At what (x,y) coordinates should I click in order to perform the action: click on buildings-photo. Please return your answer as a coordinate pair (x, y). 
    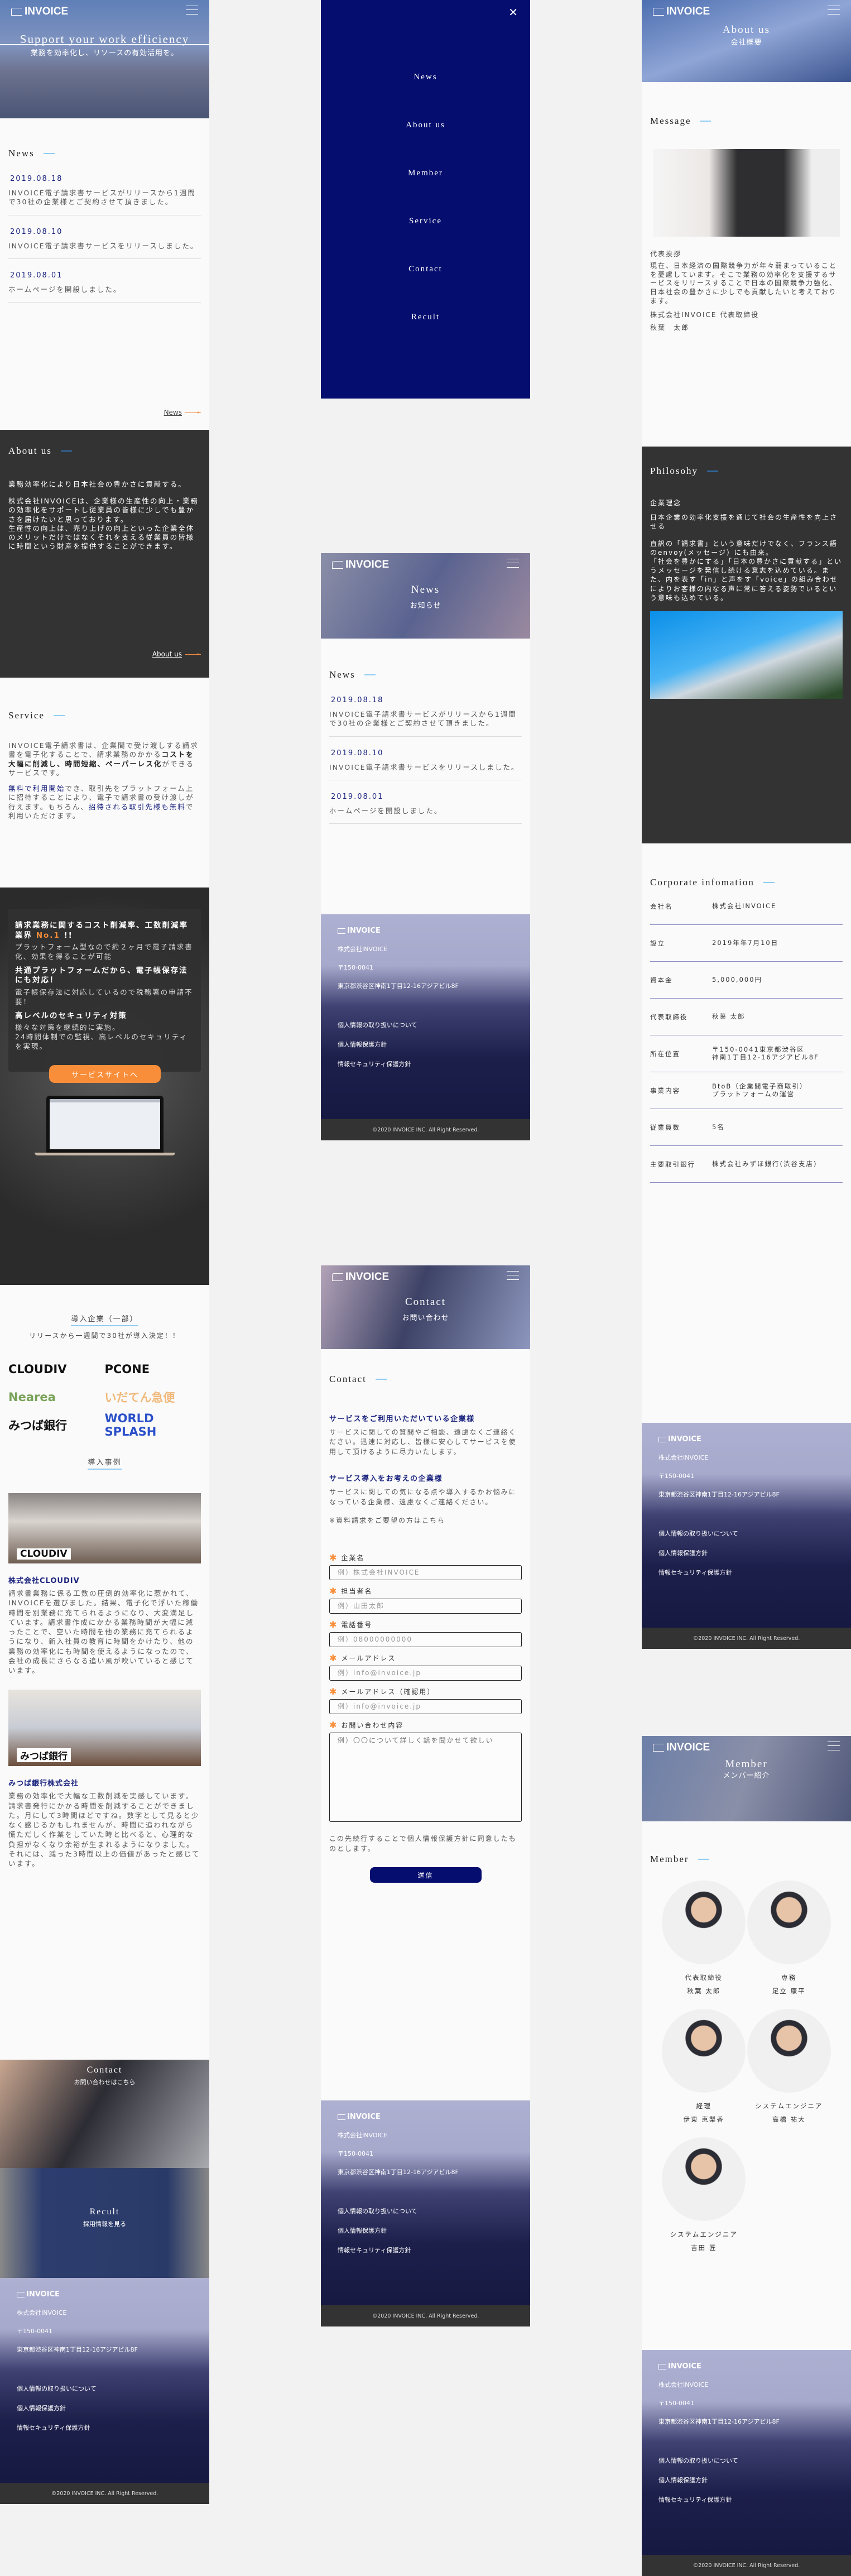
    Looking at the image, I should click on (746, 655).